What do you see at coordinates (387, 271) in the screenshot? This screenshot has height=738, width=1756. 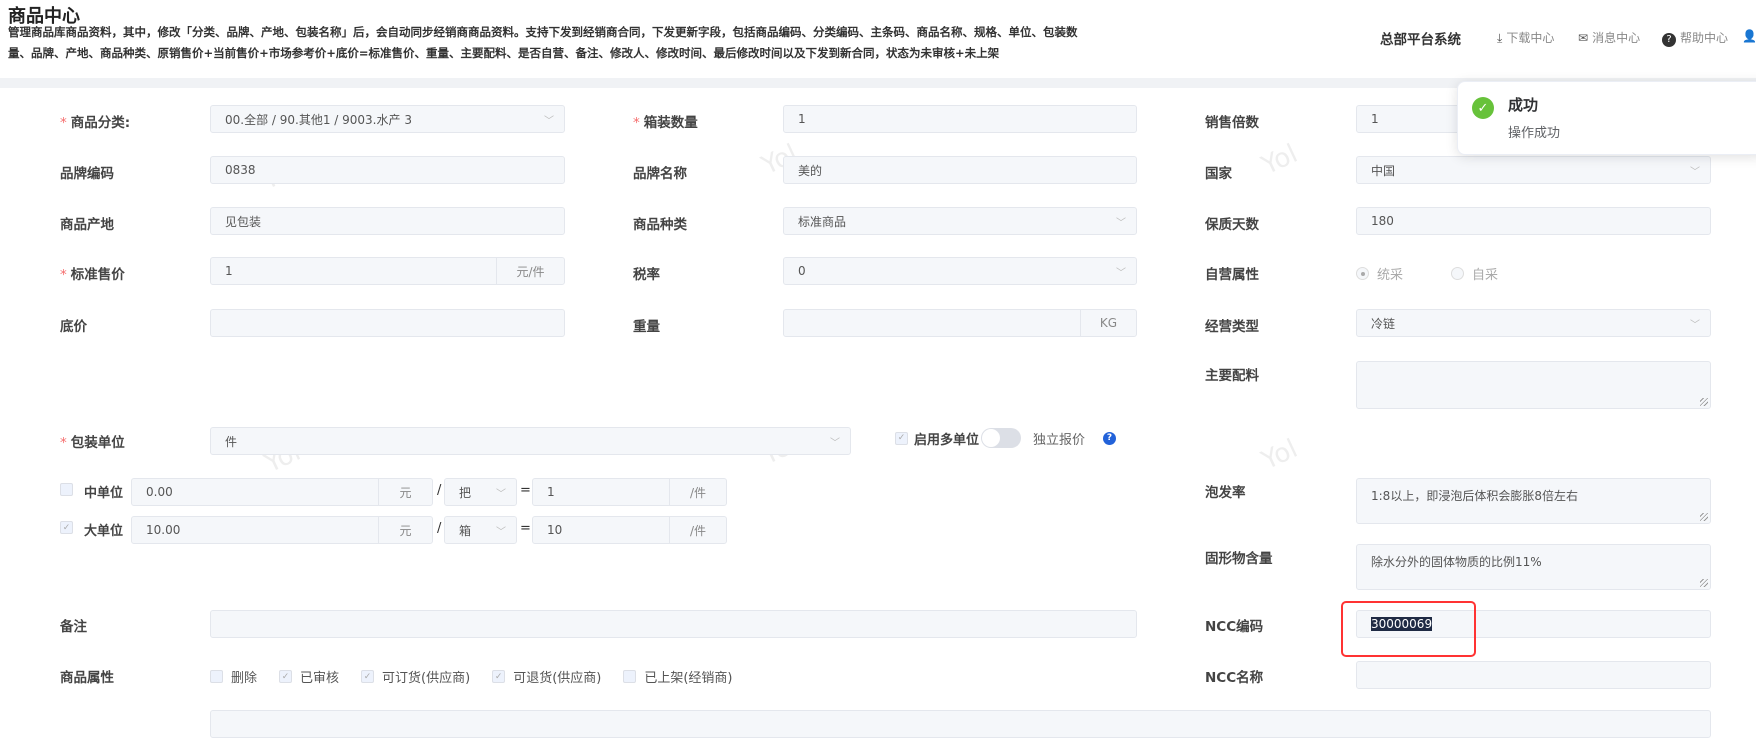 I see `std-price-input: 1 元/件` at bounding box center [387, 271].